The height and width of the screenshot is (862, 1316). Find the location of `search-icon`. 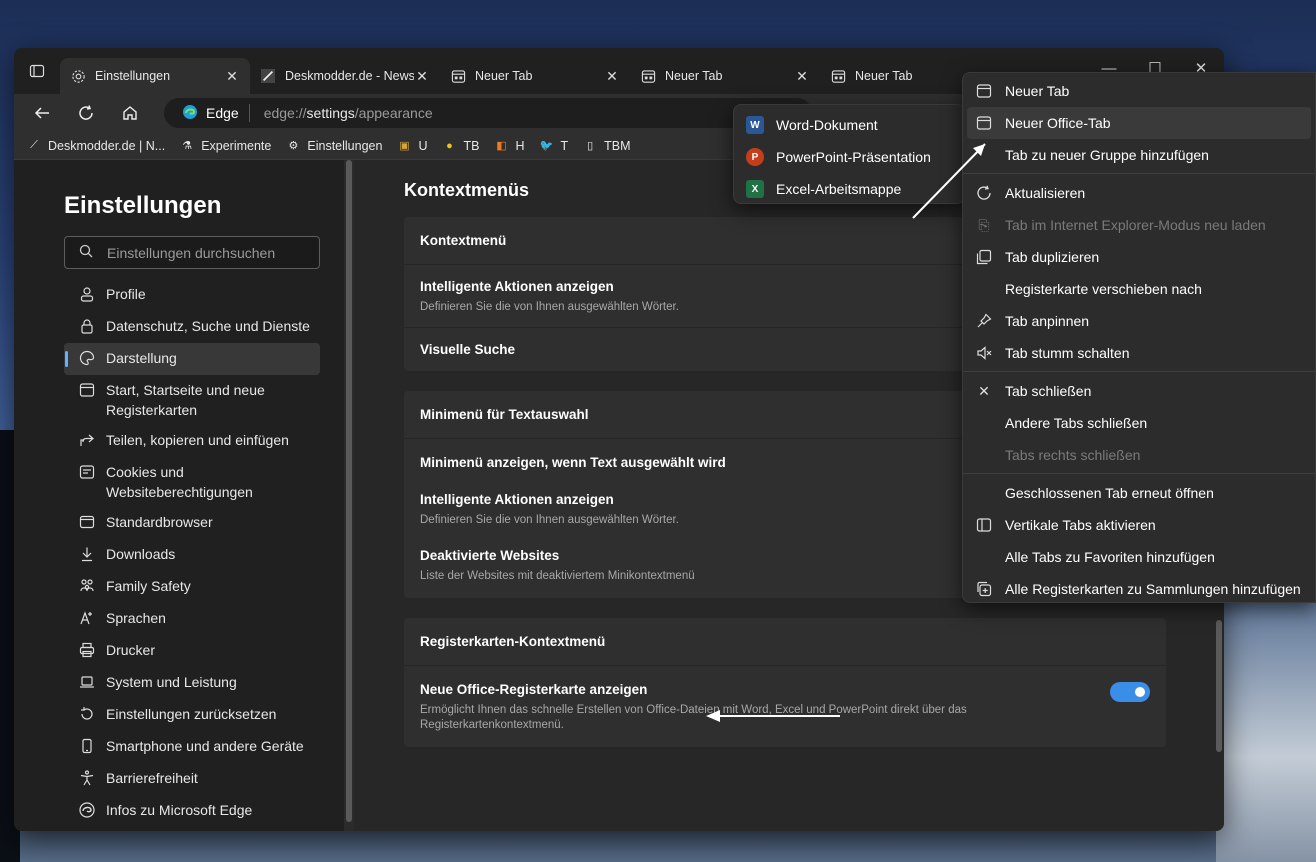

search-icon is located at coordinates (86, 252).